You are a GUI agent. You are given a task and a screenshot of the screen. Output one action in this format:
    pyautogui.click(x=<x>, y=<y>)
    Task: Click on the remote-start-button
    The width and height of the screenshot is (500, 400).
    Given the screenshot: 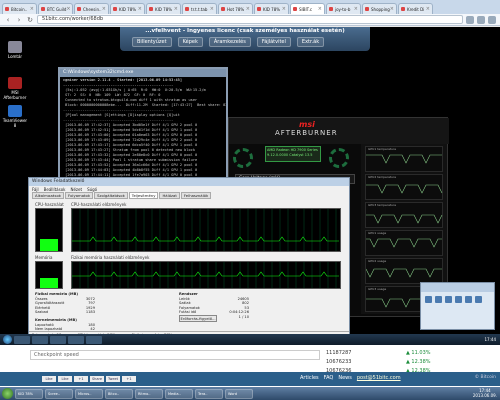 What is the action you would take?
    pyautogui.click(x=7, y=339)
    